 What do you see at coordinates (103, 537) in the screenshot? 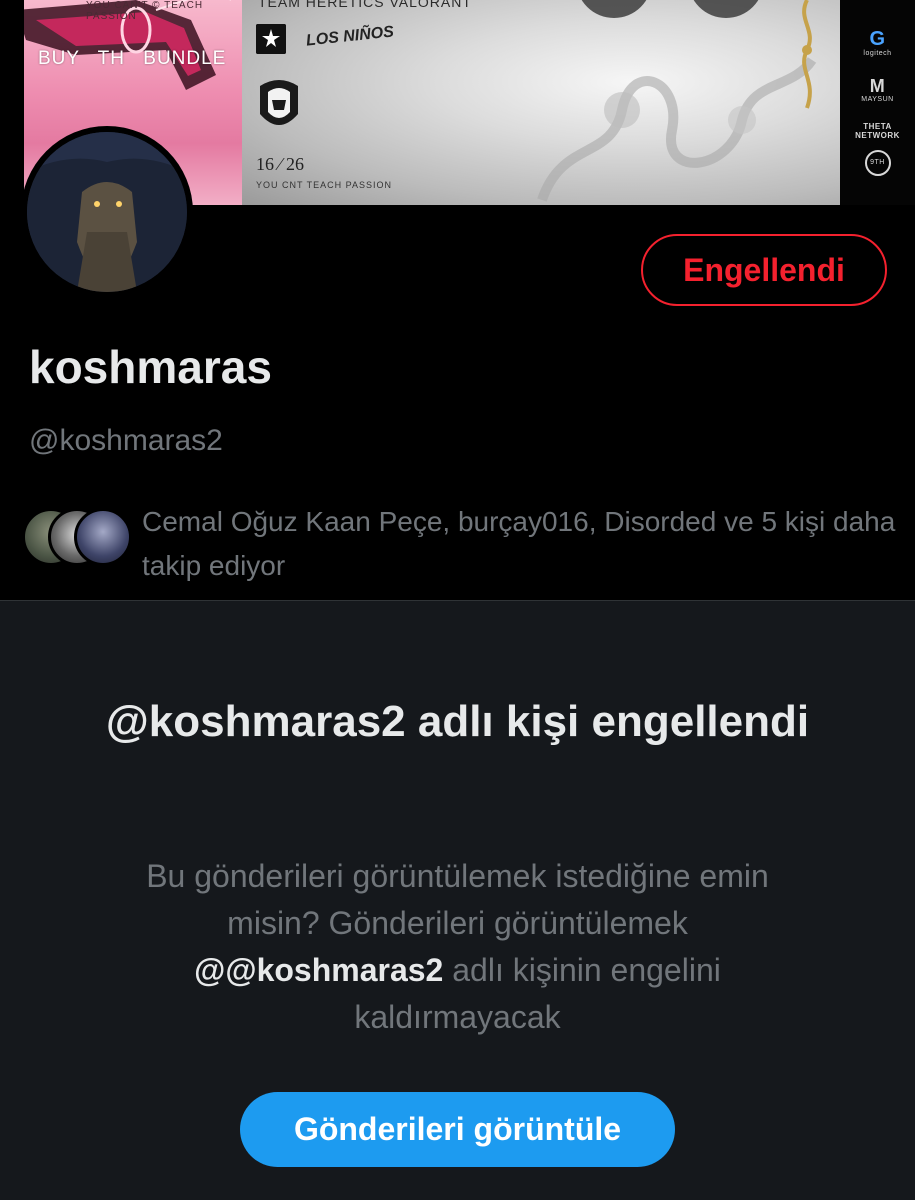
I see `follower-avatar` at bounding box center [103, 537].